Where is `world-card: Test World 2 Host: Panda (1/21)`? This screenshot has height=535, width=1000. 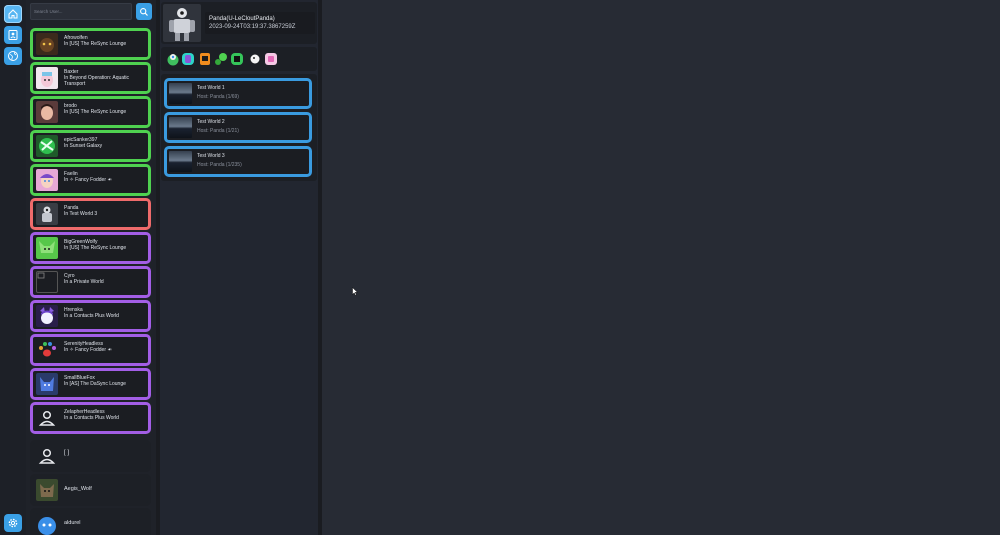
world-card: Test World 2 Host: Panda (1/21) is located at coordinates (238, 127).